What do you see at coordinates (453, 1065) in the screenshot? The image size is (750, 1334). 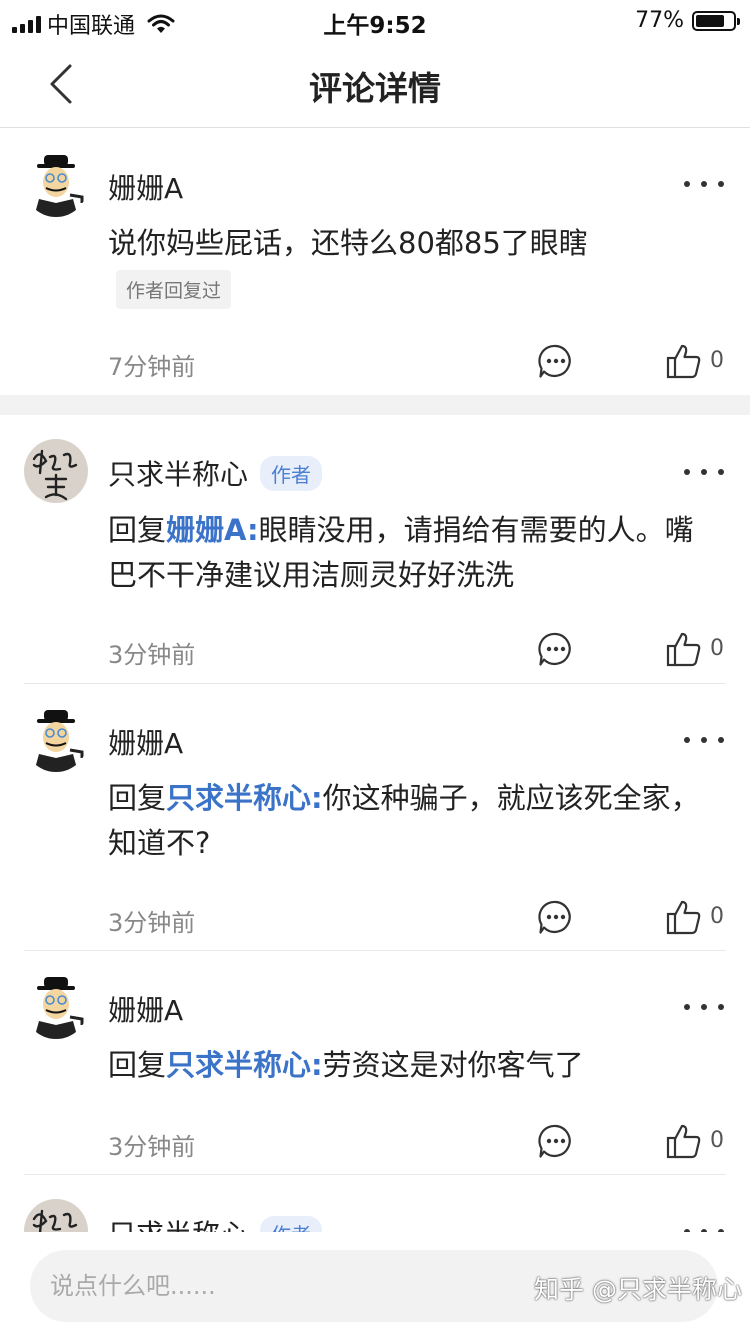 I see `comment-body: 劳资这是对你客气了` at bounding box center [453, 1065].